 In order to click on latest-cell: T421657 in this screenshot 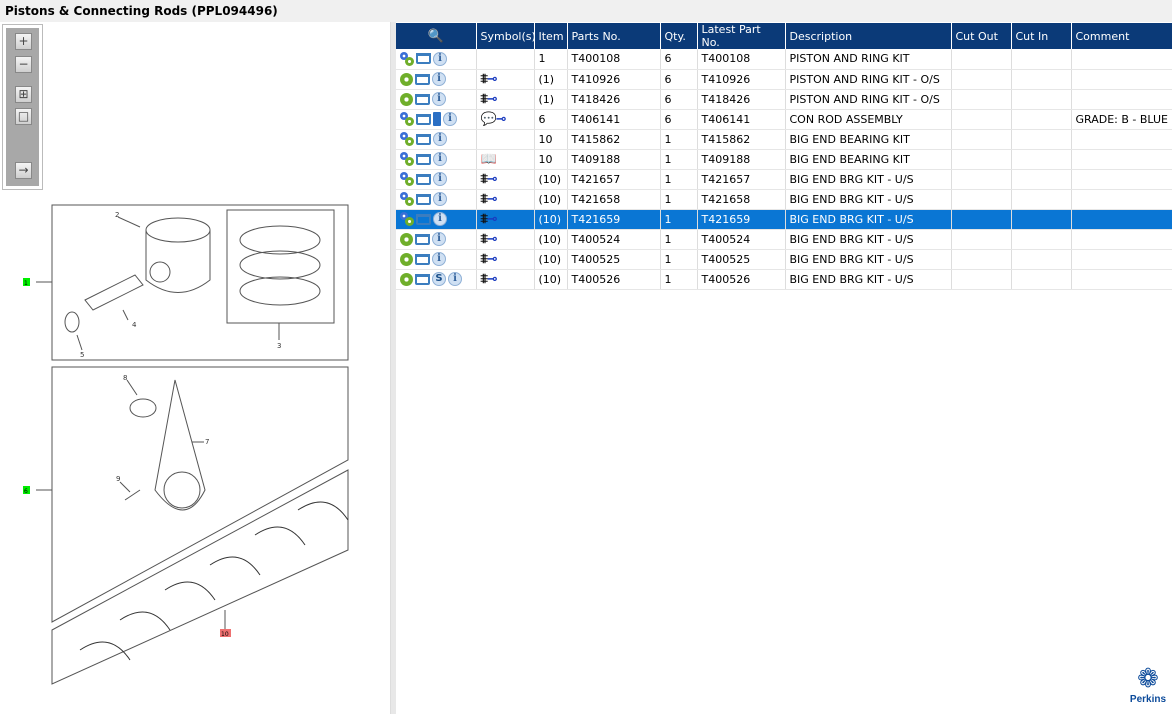, I will do `click(741, 179)`.